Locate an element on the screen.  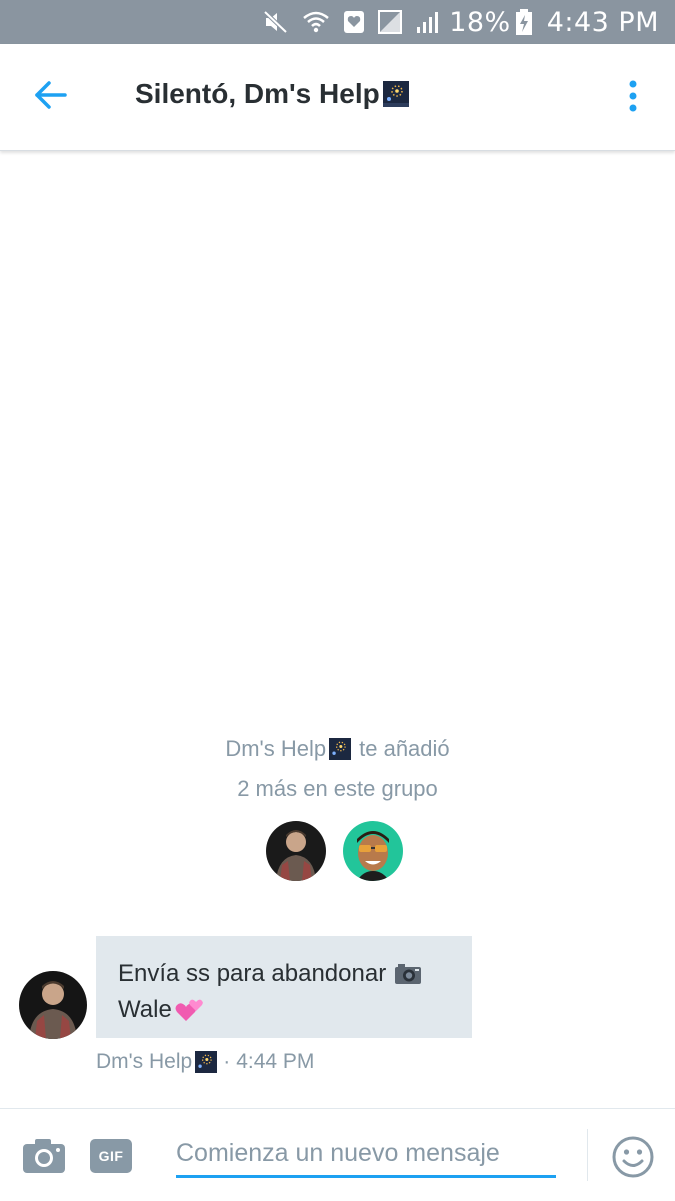
message-meta: Dm's Help · 4:44 PM is located at coordinates (205, 1062).